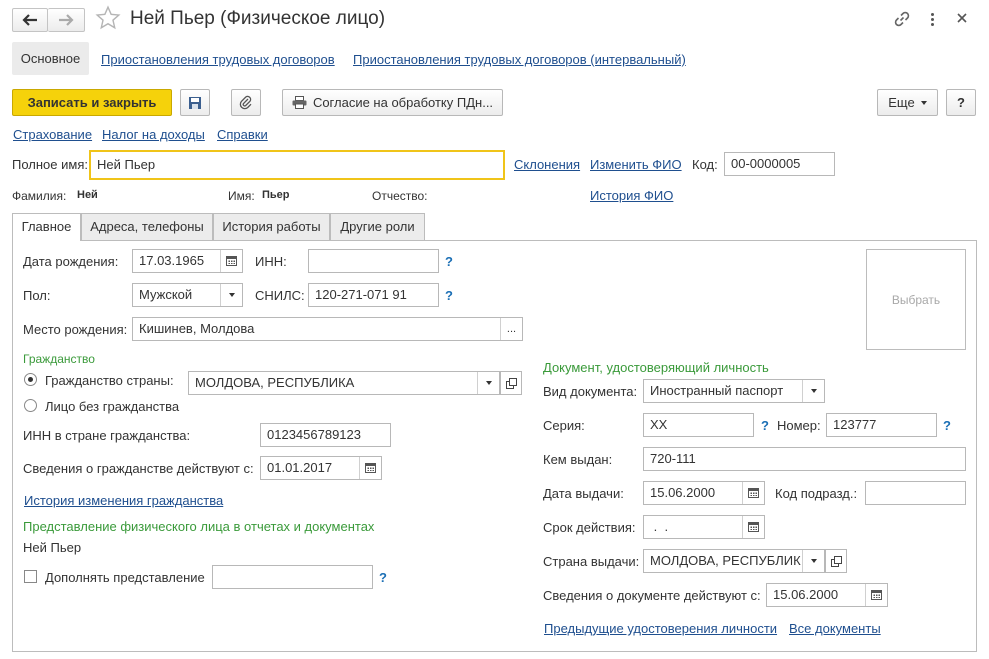 Image resolution: width=989 pixels, height=659 pixels. What do you see at coordinates (734, 561) in the screenshot?
I see `doc-country-select: МОЛДОВА, РЕСПУБЛИК` at bounding box center [734, 561].